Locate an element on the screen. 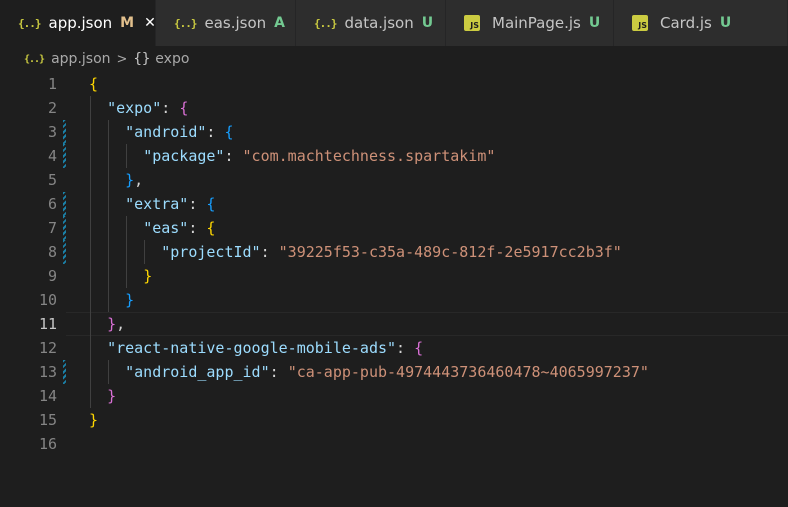  code-line: 14 } is located at coordinates (394, 396).